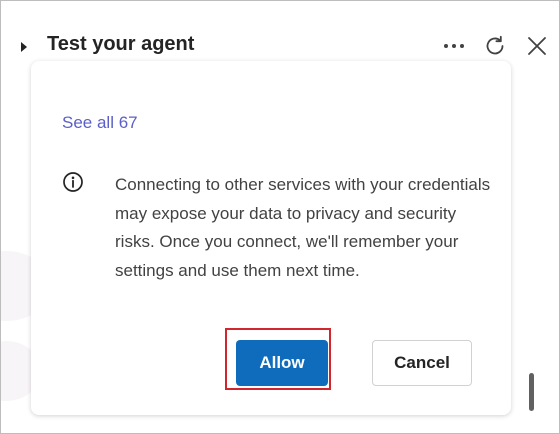 The height and width of the screenshot is (434, 560). Describe the element at coordinates (531, 392) in the screenshot. I see `scrollbar-thumb` at that location.